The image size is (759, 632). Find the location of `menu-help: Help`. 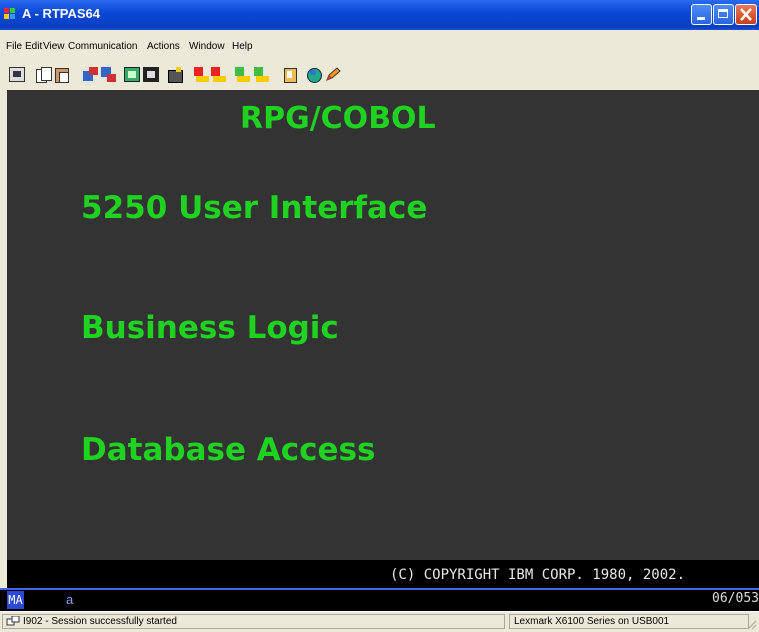

menu-help: Help is located at coordinates (242, 46).